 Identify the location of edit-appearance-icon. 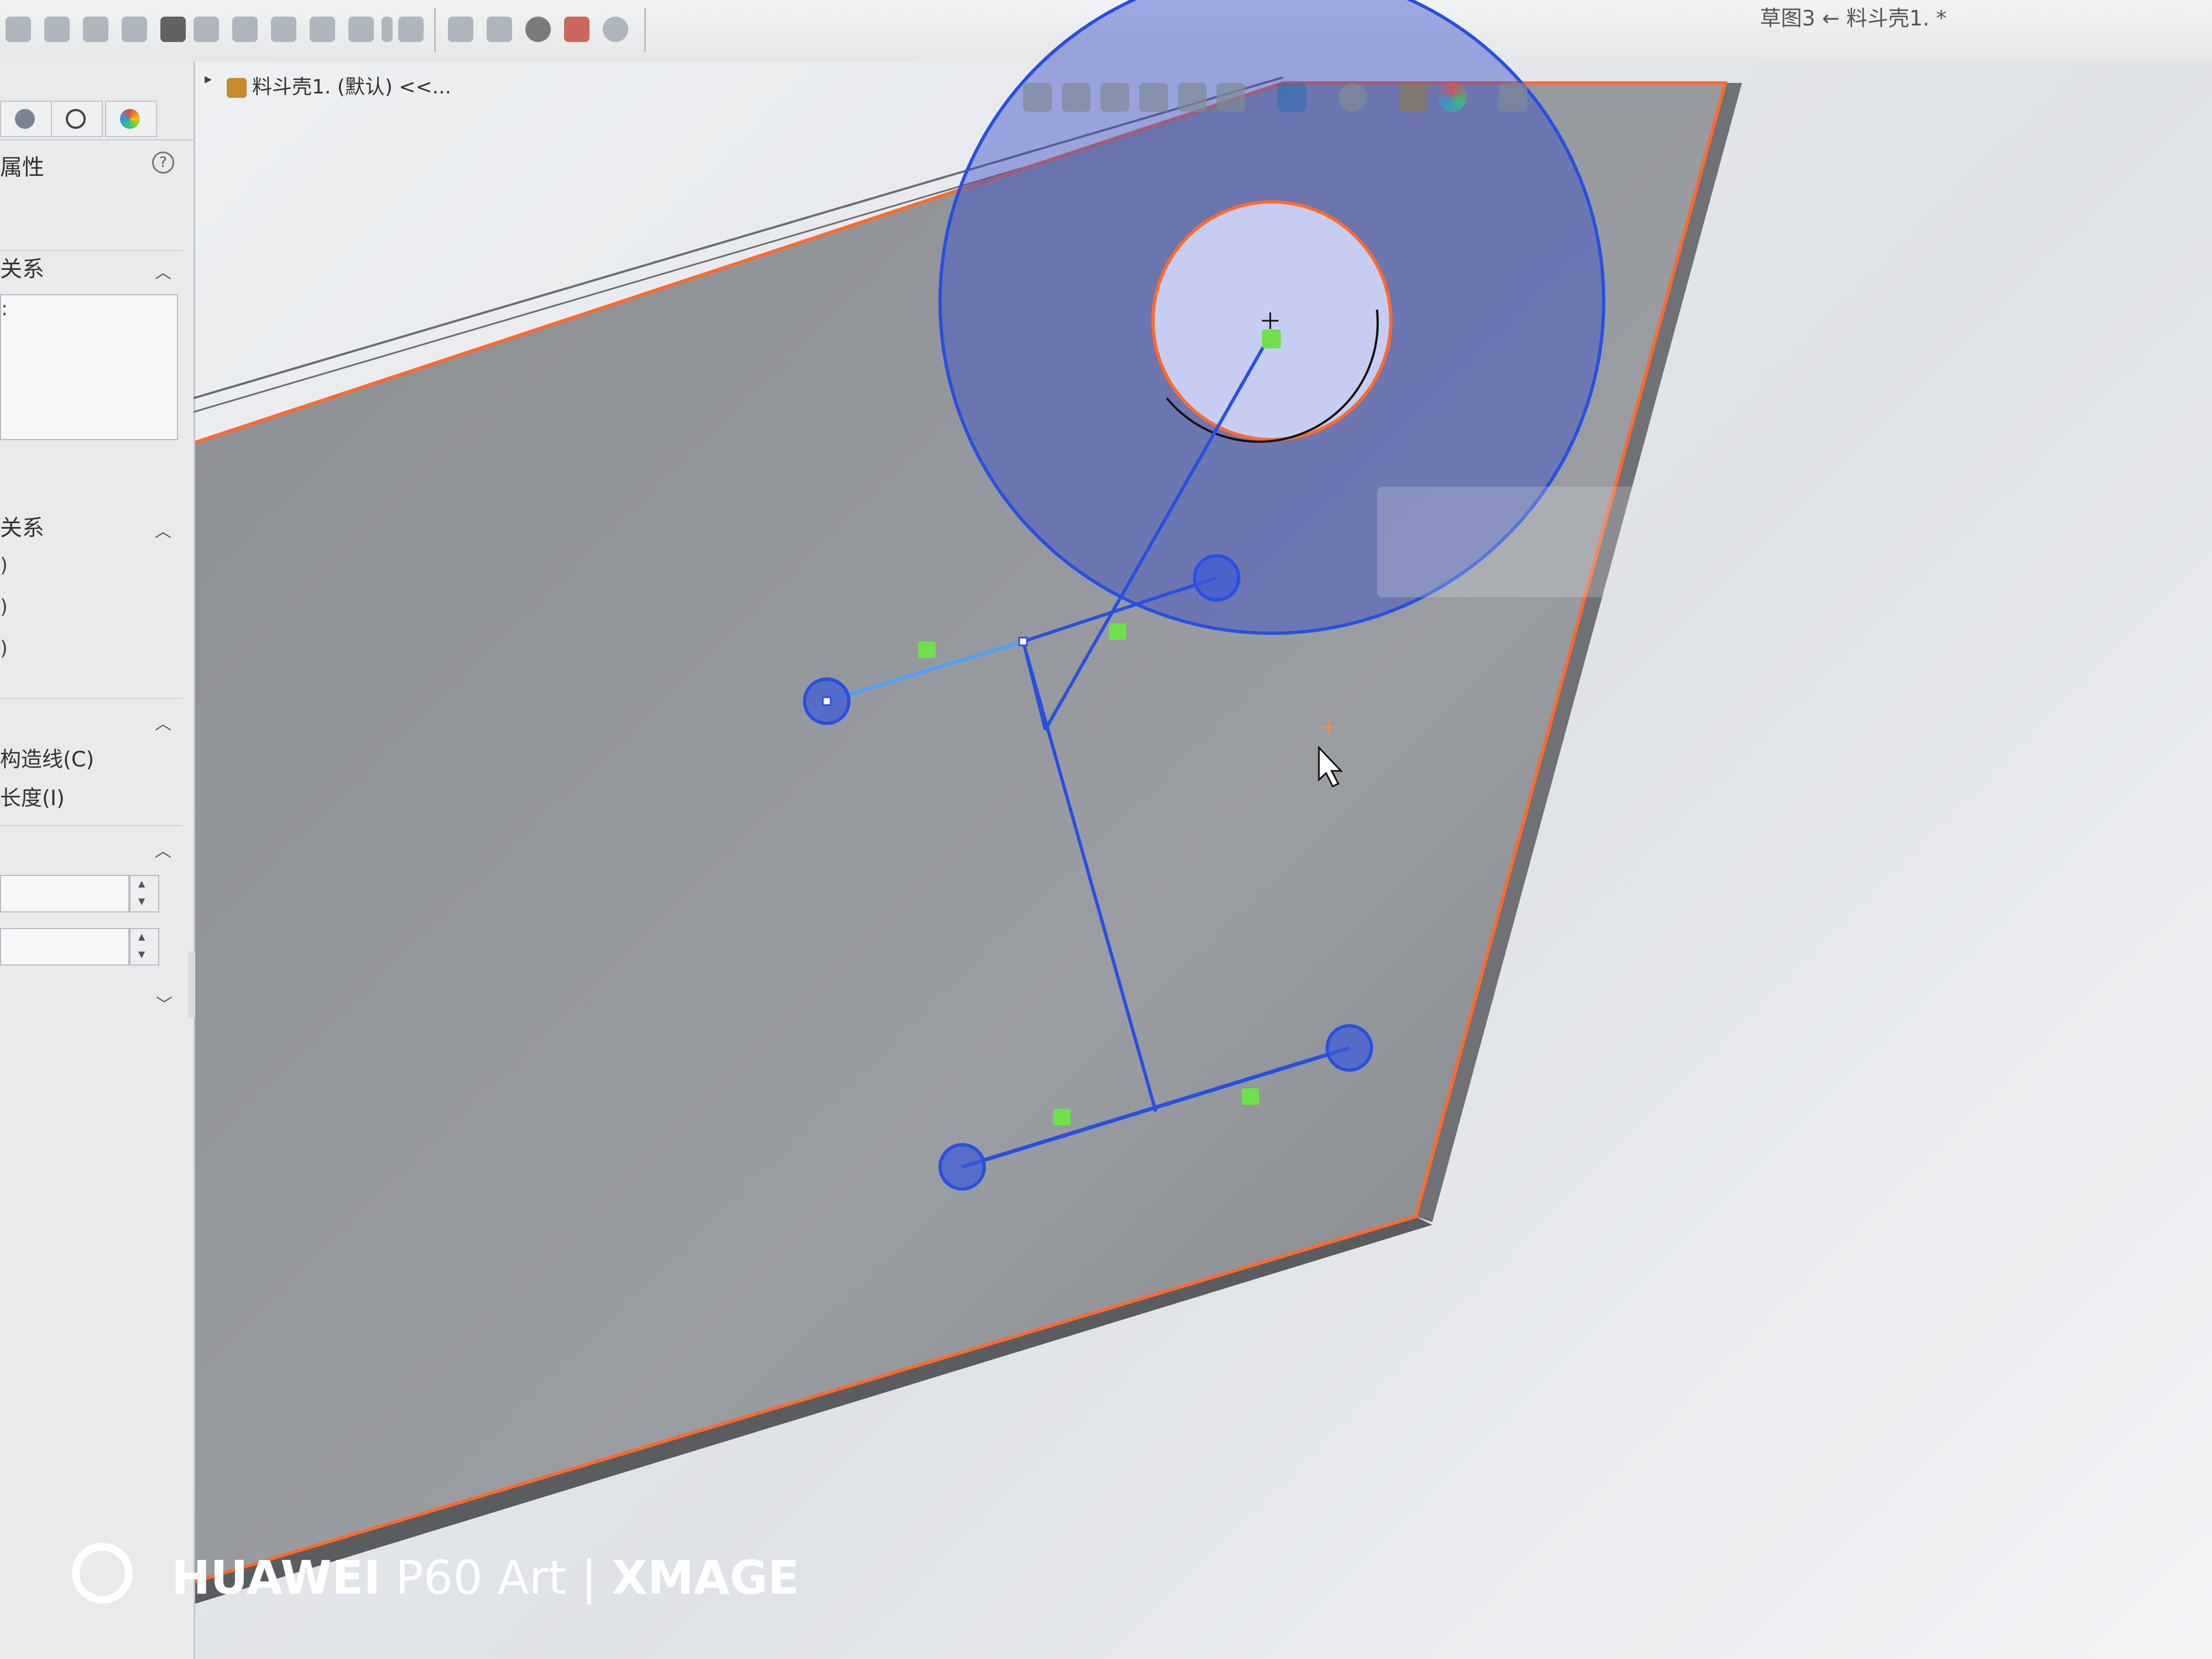
(1413, 98).